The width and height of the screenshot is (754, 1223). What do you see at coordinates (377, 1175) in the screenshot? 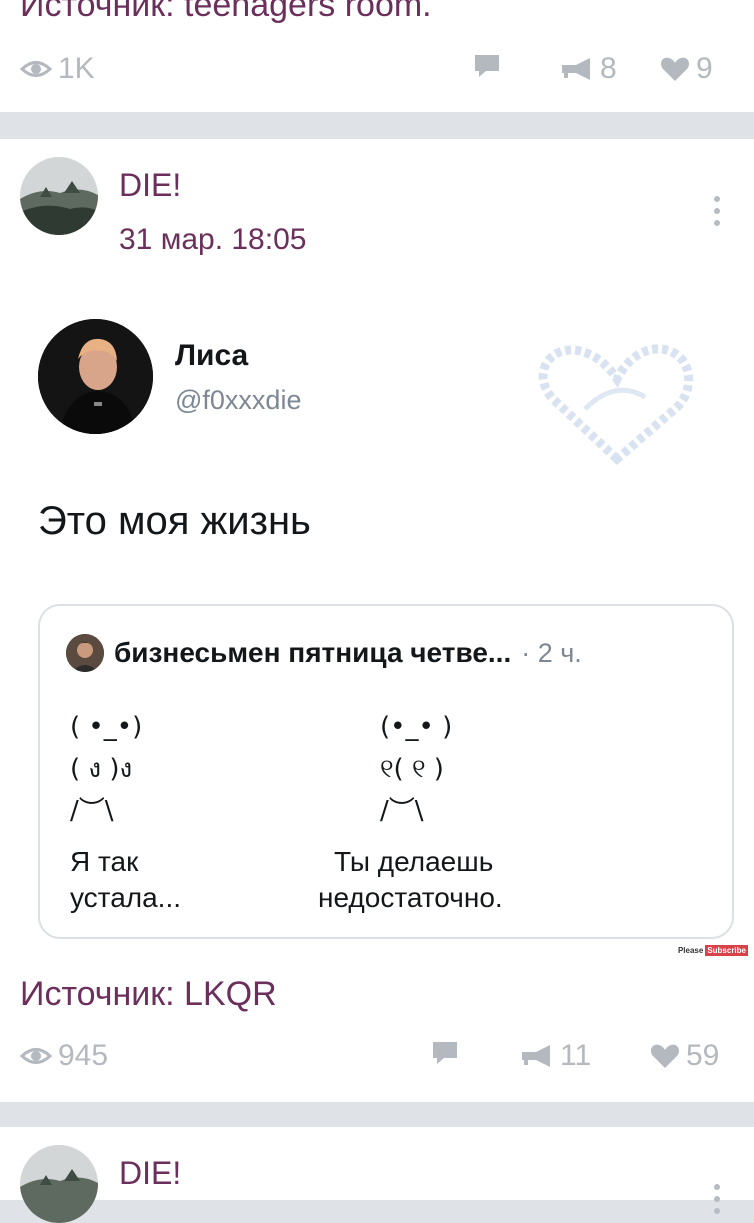
I see `next-post-card: DIE!` at bounding box center [377, 1175].